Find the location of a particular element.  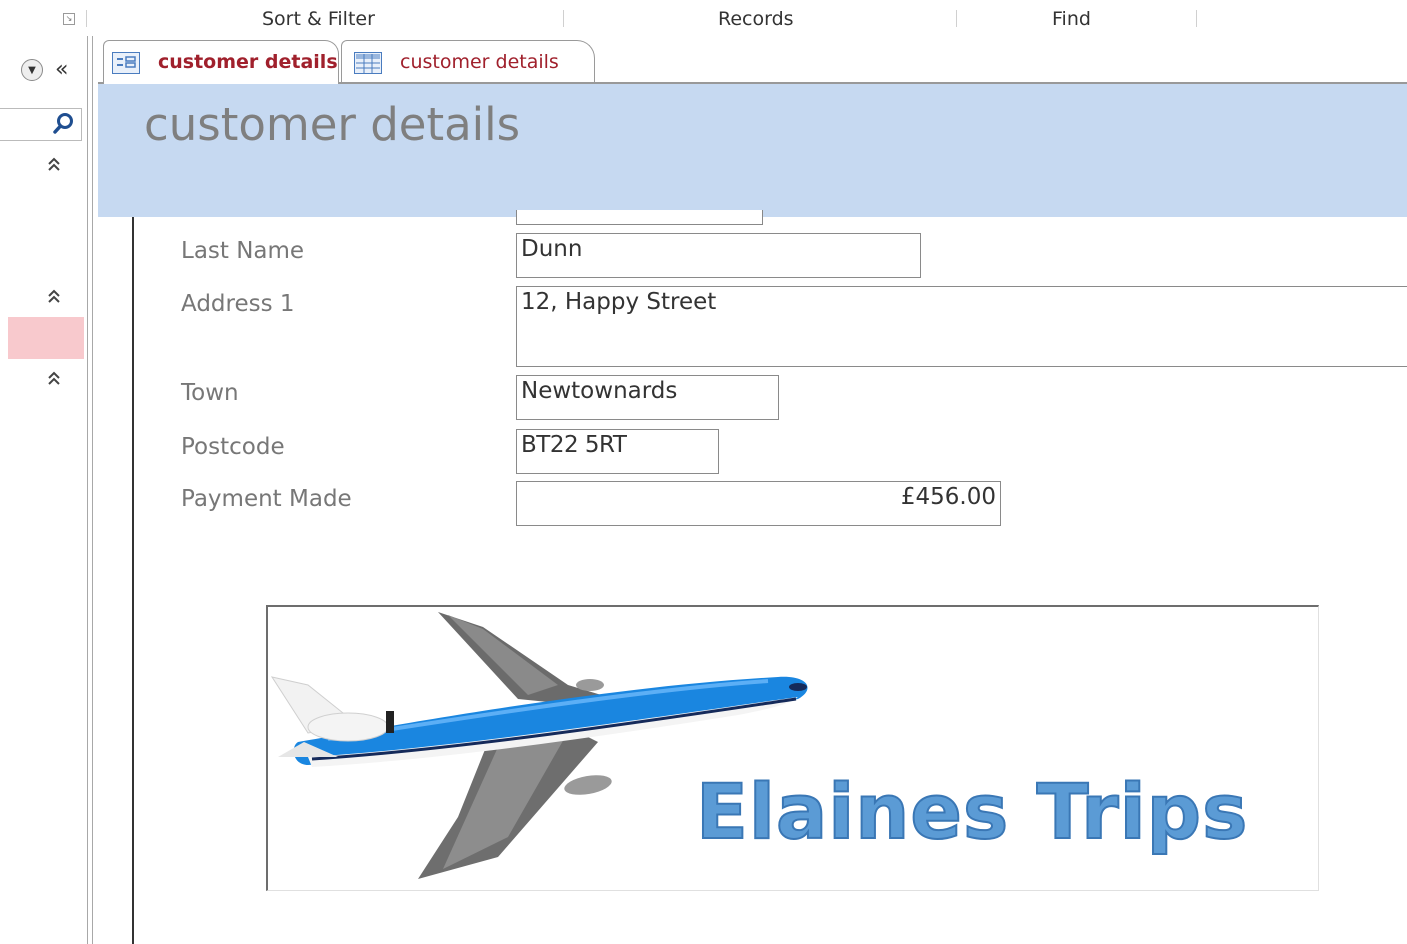

search-icon is located at coordinates (63, 126).